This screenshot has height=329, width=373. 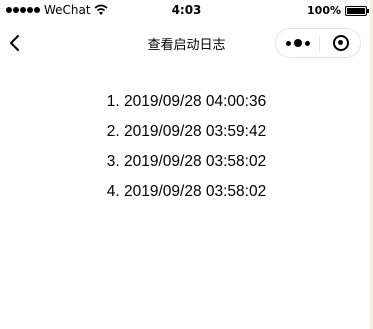 I want to click on log-entry: 4. 2019/09/28 03:58:02, so click(x=186, y=191).